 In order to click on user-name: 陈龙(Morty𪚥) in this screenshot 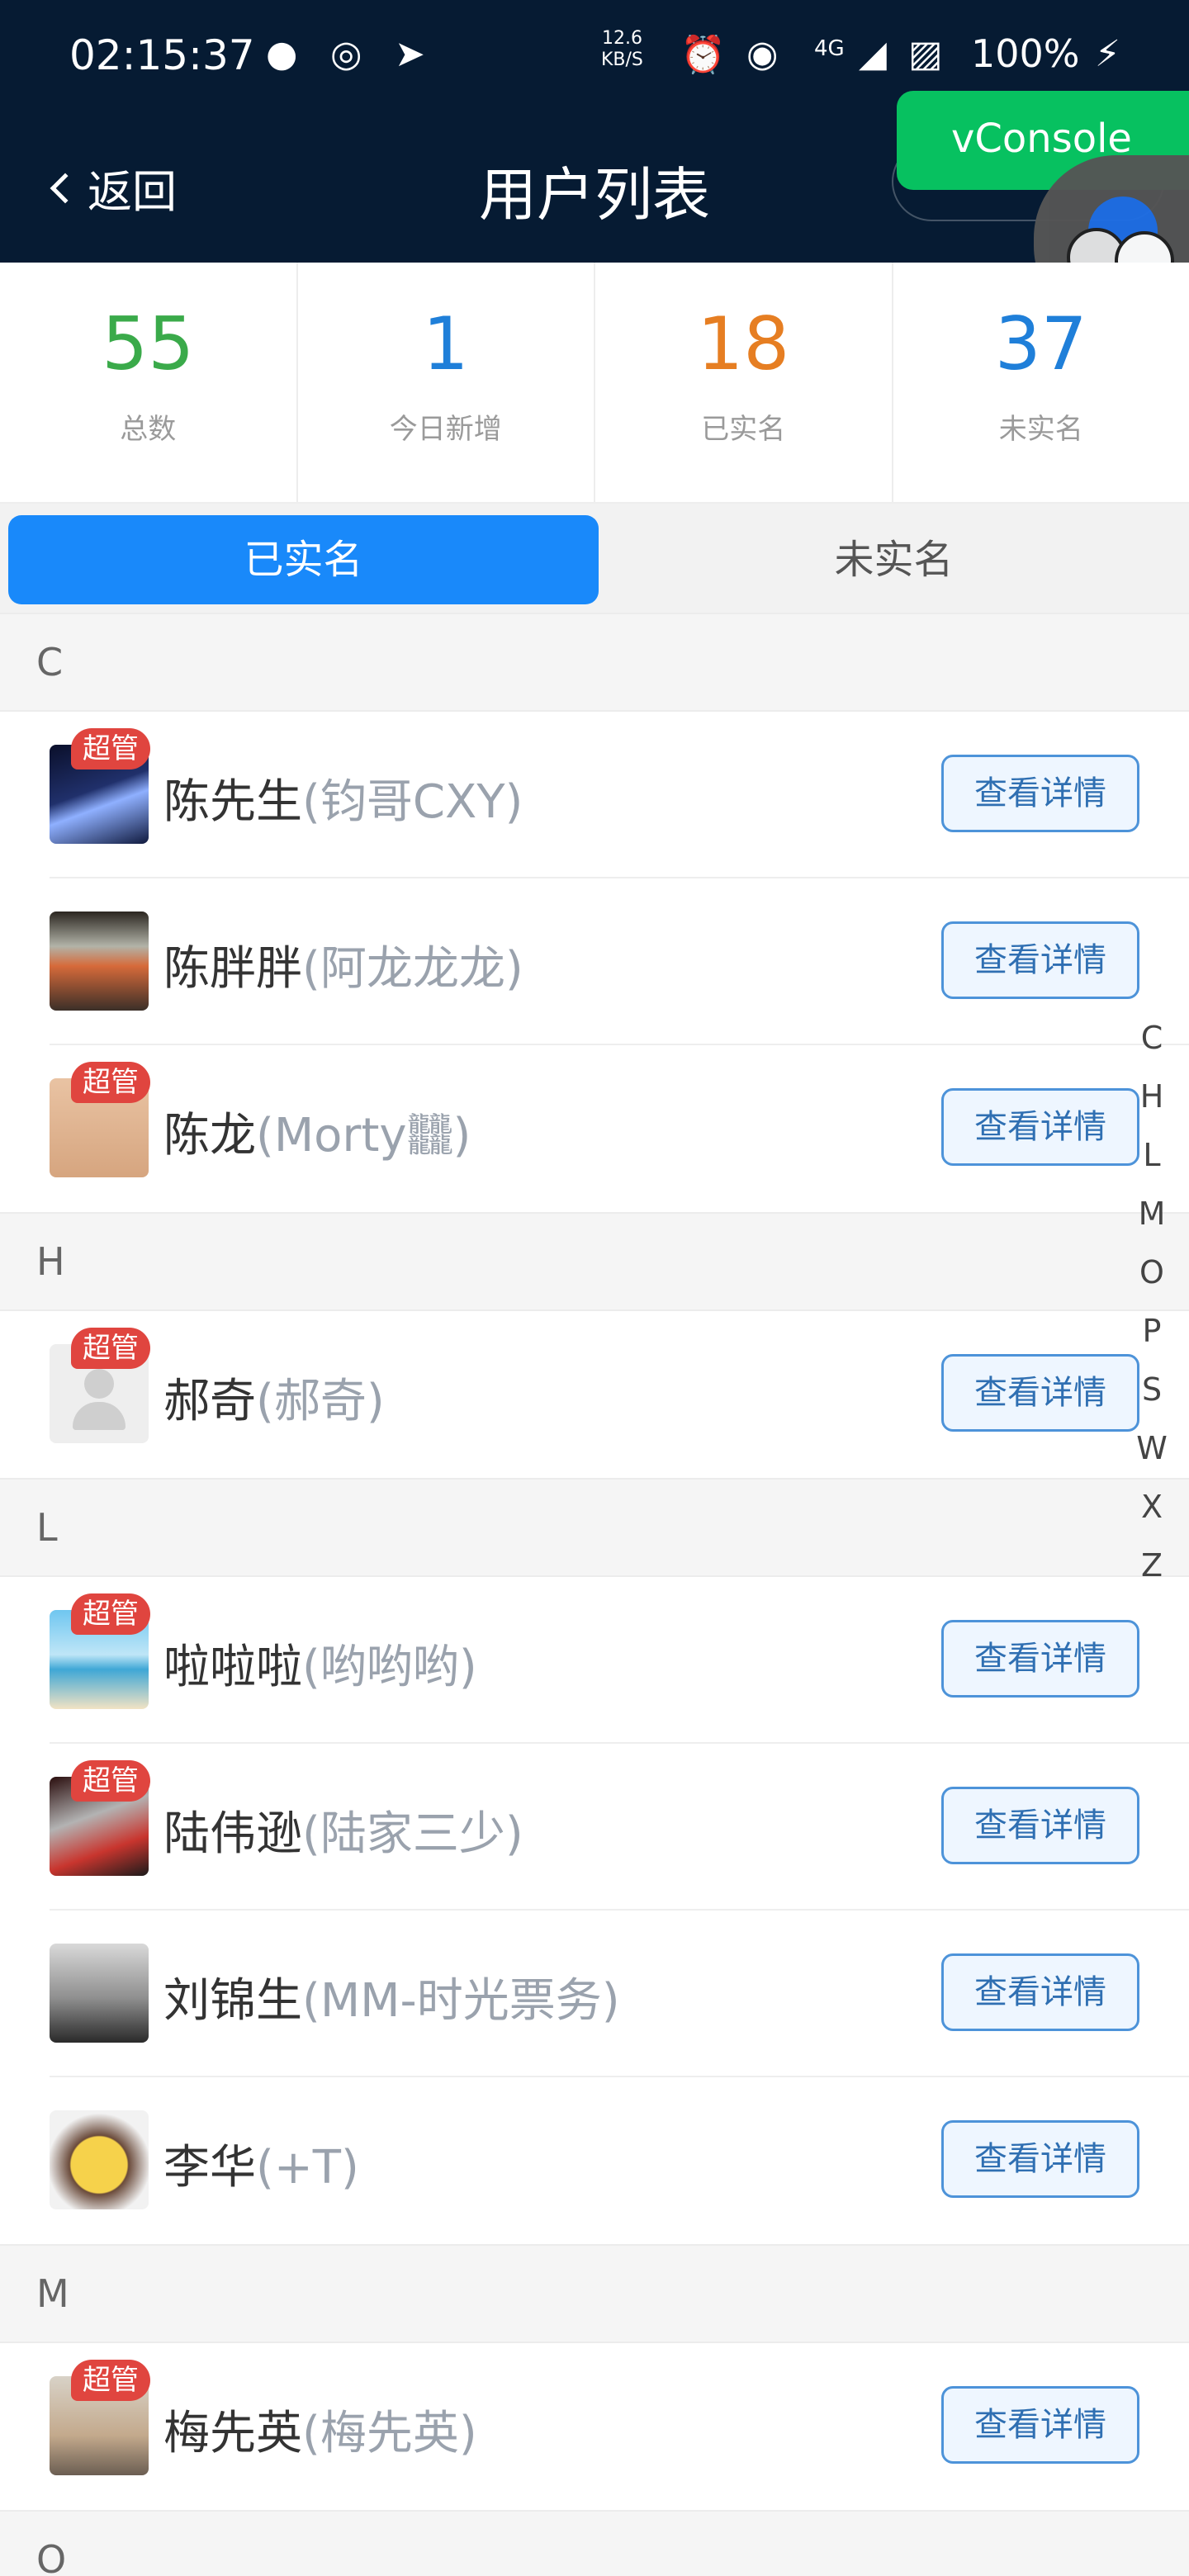, I will do `click(317, 1131)`.